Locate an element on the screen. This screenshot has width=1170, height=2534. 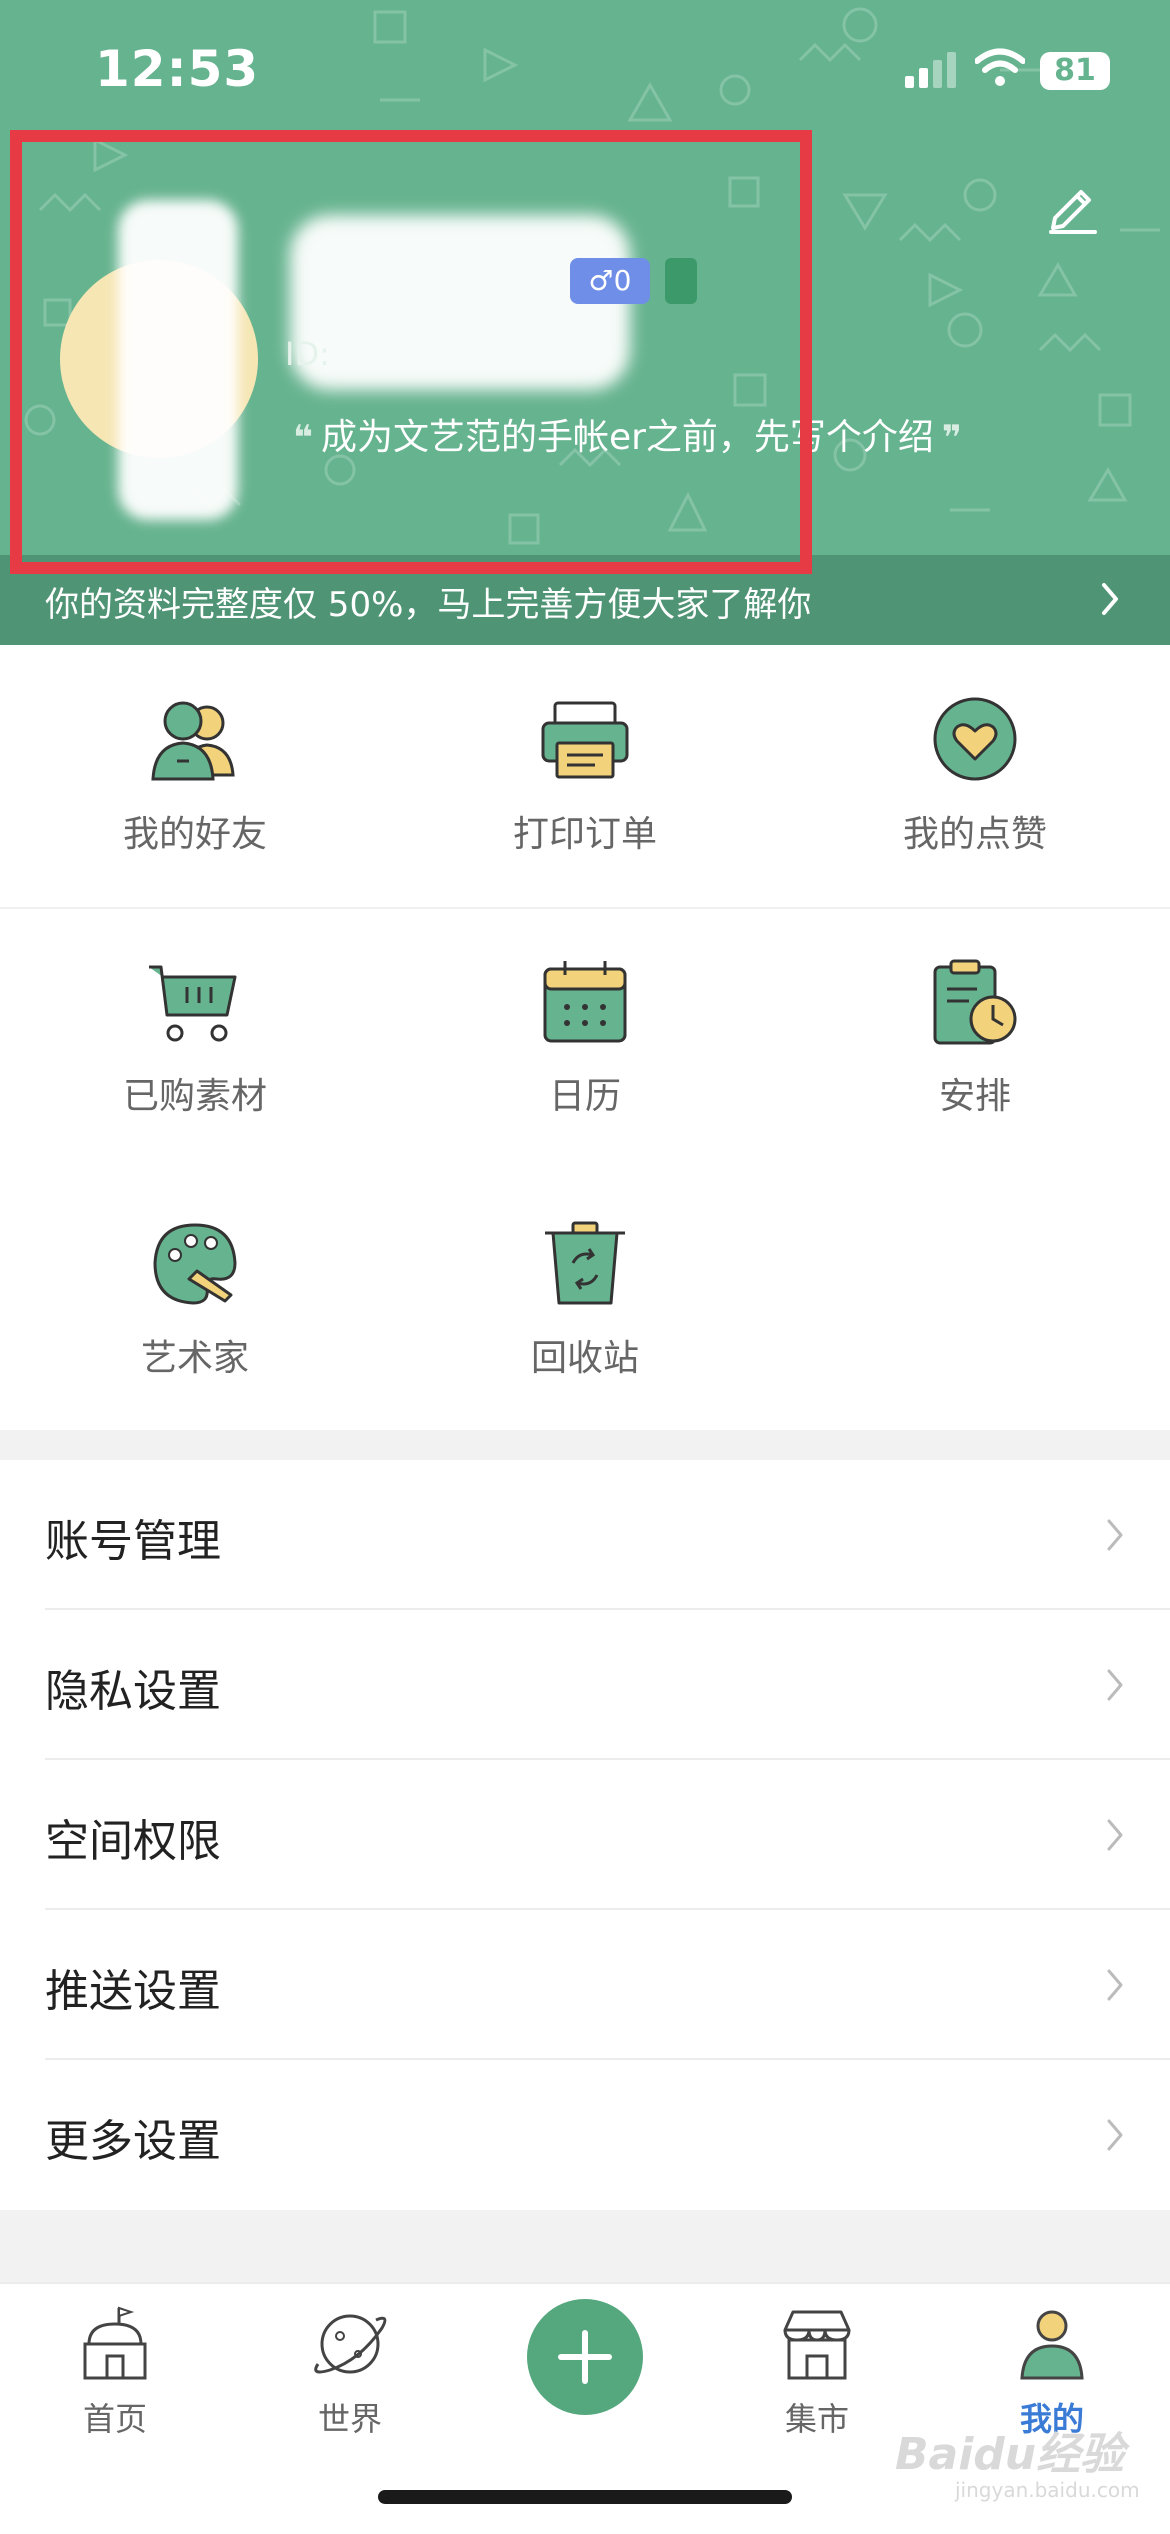
edit-profile-icon is located at coordinates (1073, 206).